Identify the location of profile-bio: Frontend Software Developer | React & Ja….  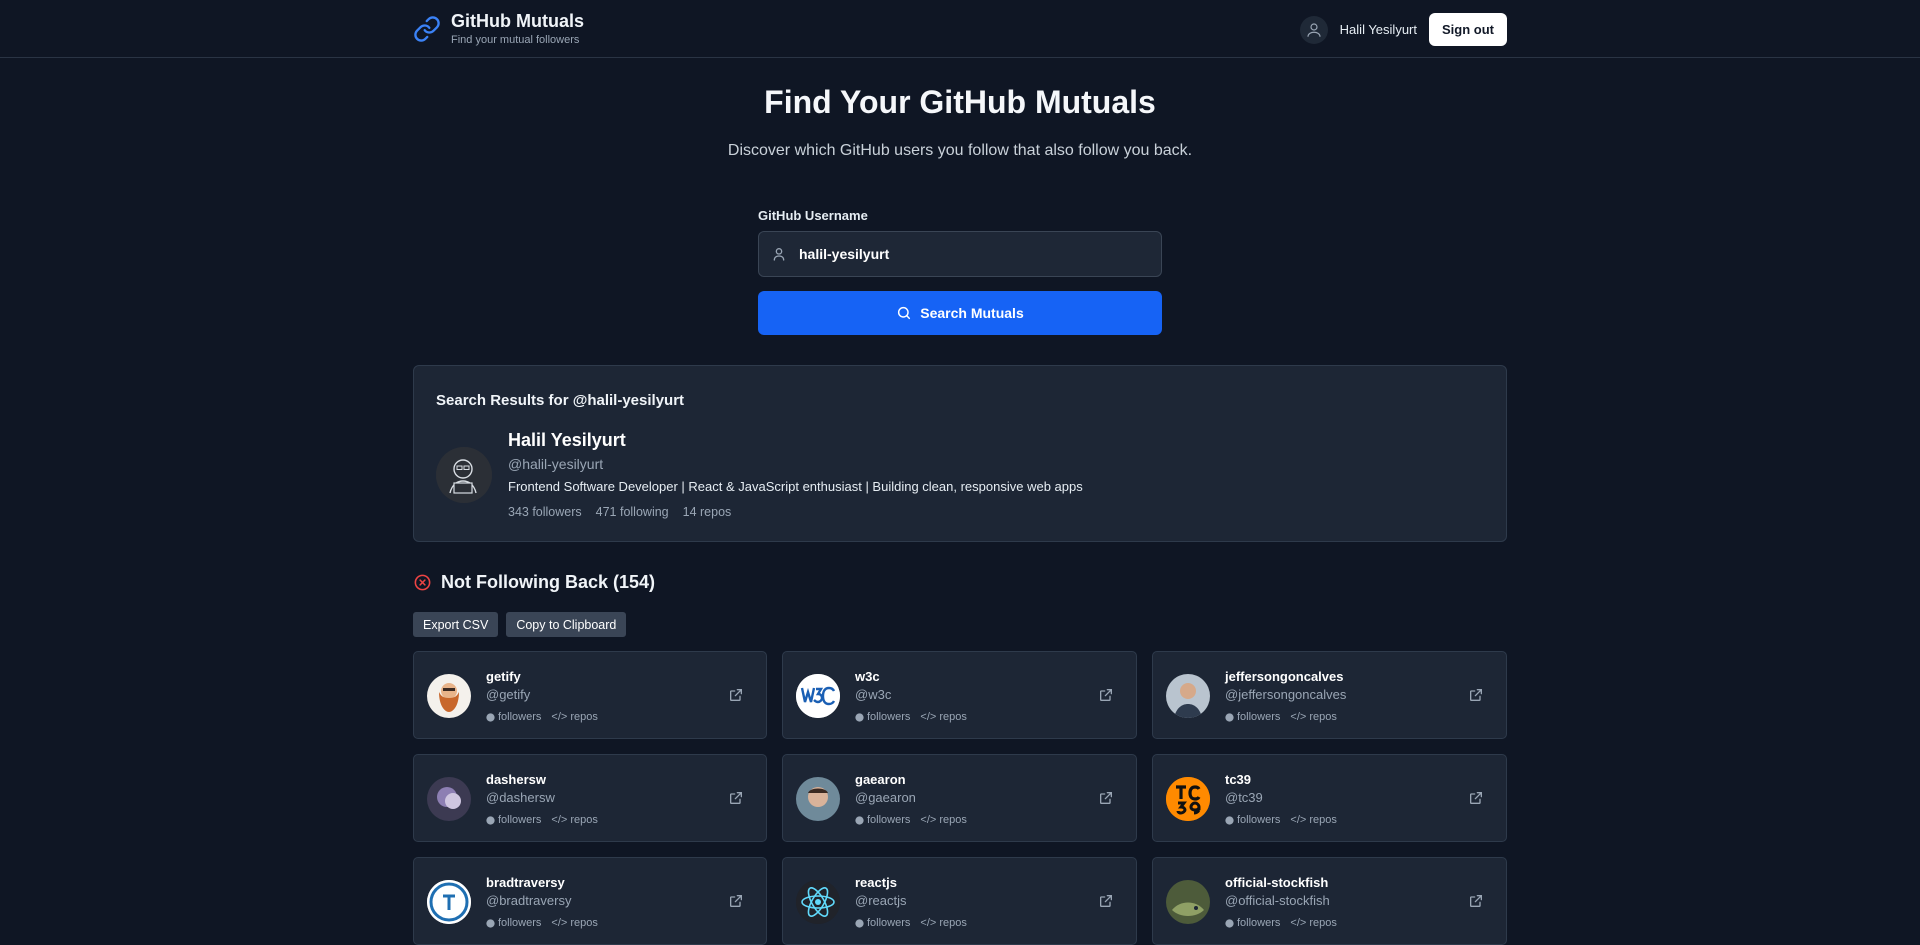
(795, 486).